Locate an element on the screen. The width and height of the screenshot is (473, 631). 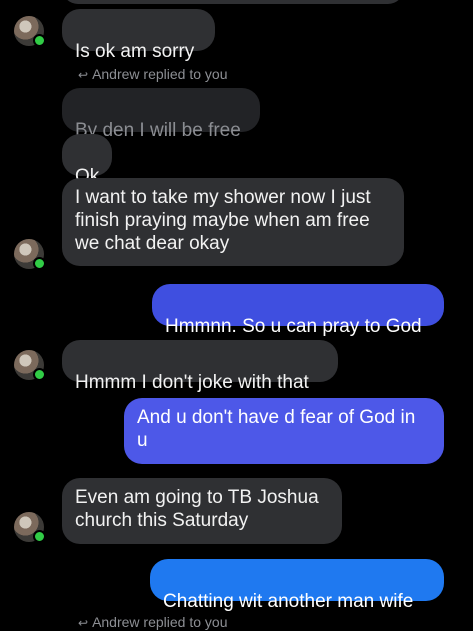
quoted-message-bubble: By den I will be free is located at coordinates (161, 114).